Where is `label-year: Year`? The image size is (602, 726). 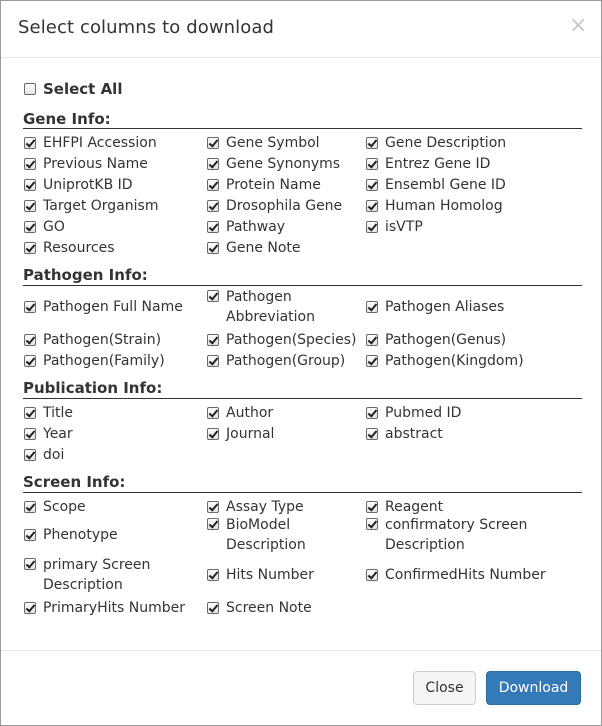
label-year: Year is located at coordinates (118, 434).